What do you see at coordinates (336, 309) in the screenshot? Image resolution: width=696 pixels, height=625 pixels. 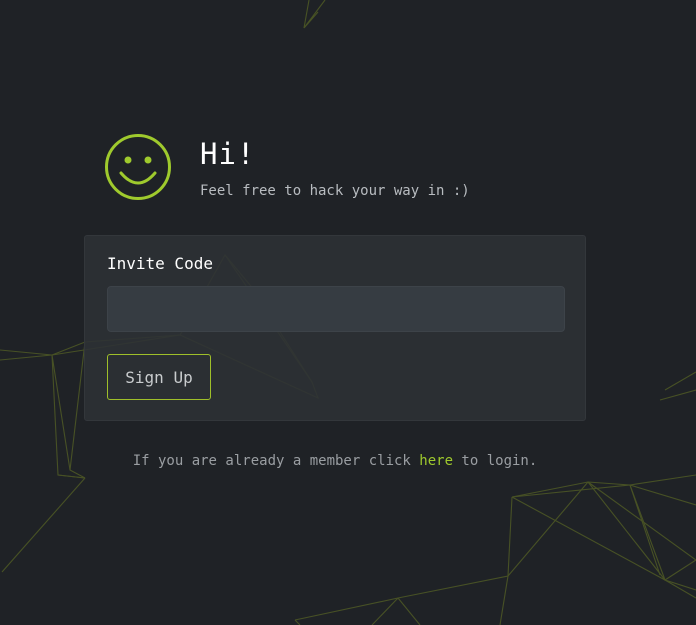 I see `invite-code-input` at bounding box center [336, 309].